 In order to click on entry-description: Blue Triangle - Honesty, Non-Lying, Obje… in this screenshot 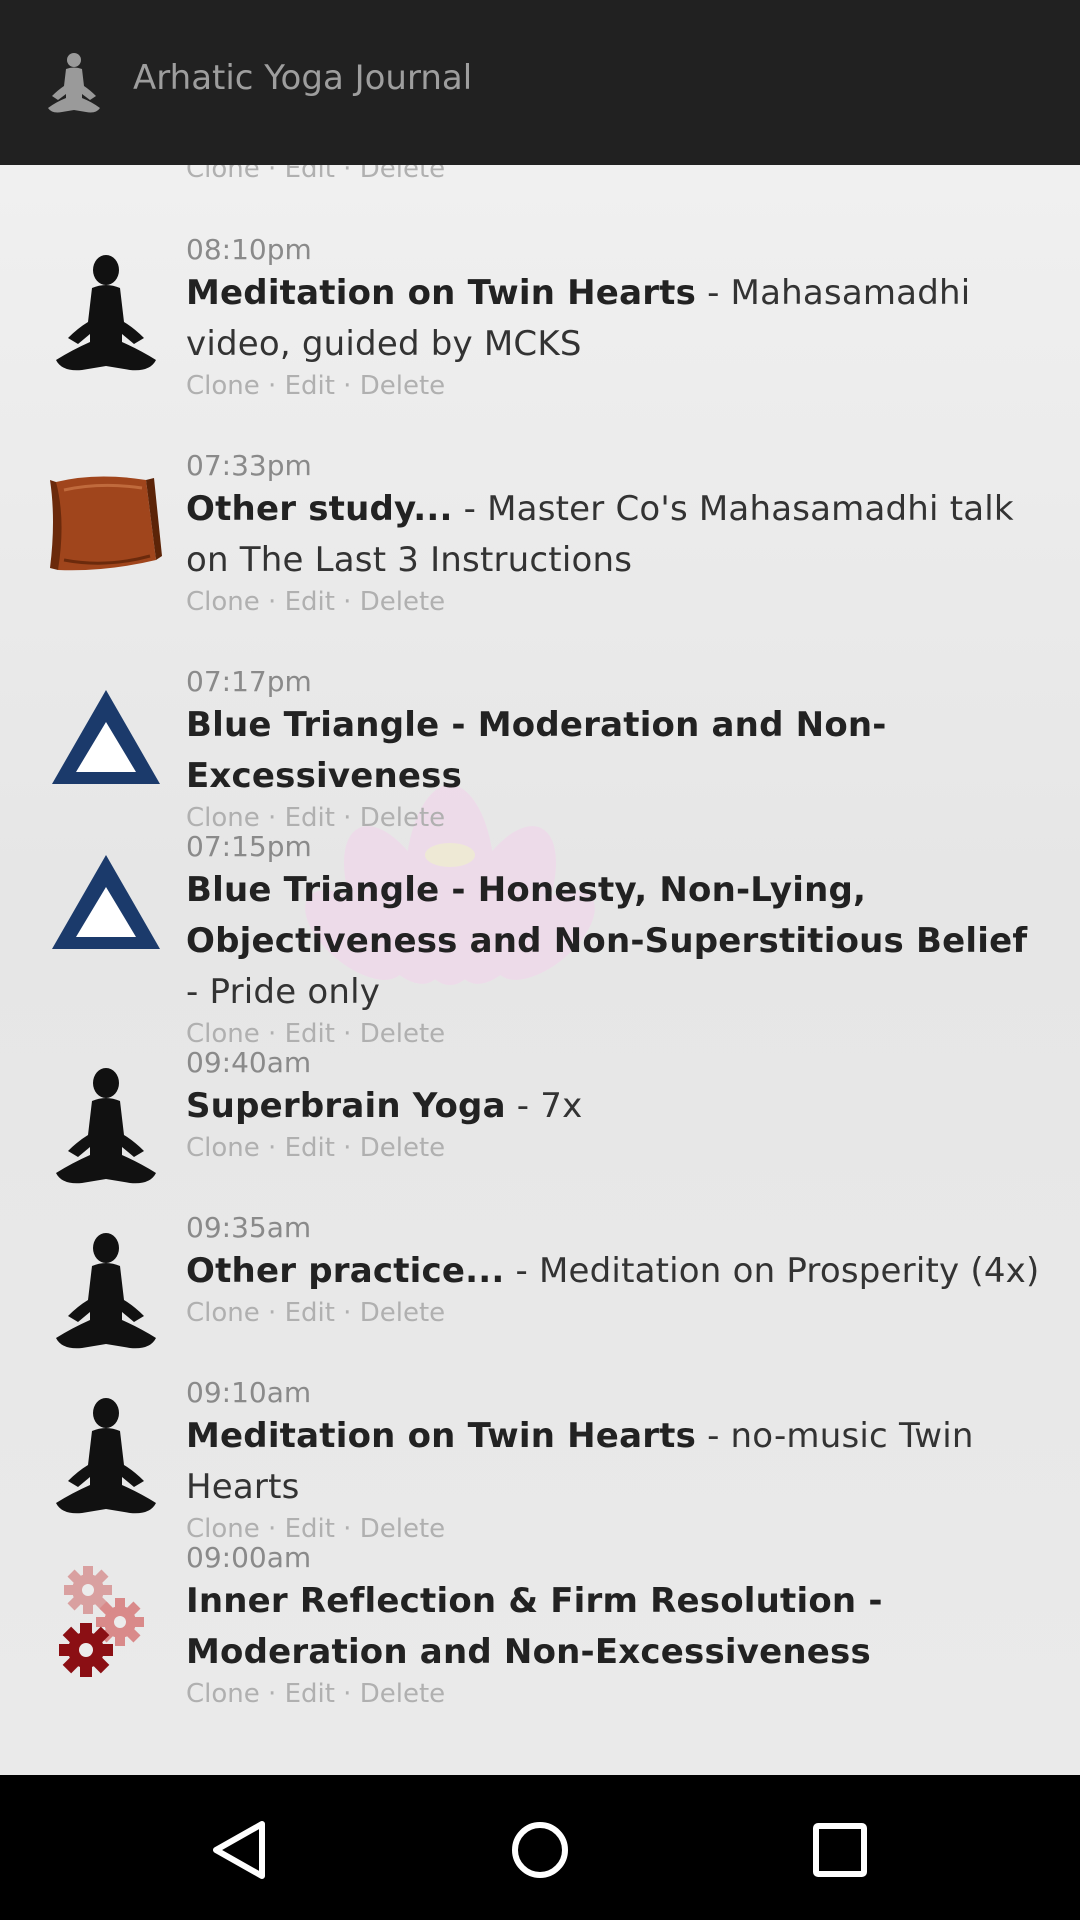, I will do `click(616, 941)`.